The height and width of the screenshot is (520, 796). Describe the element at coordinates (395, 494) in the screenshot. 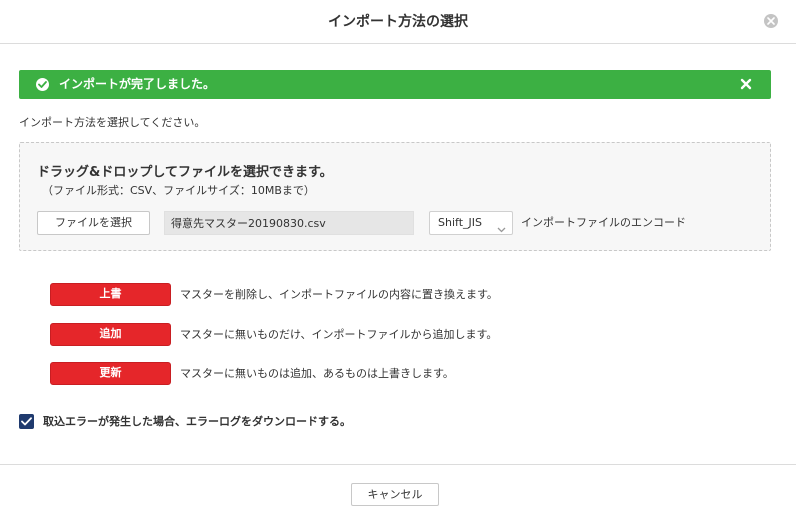

I see `cancel-button: キャンセル` at that location.